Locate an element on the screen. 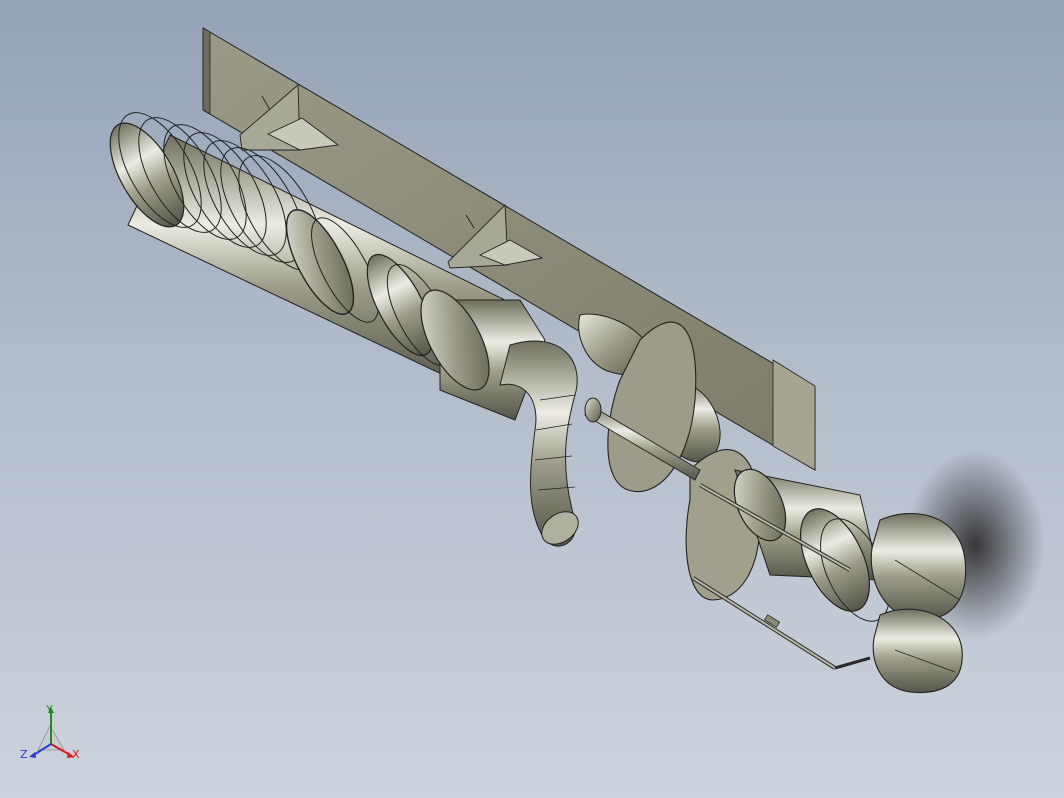  z-axis-label: Z is located at coordinates (24, 754).